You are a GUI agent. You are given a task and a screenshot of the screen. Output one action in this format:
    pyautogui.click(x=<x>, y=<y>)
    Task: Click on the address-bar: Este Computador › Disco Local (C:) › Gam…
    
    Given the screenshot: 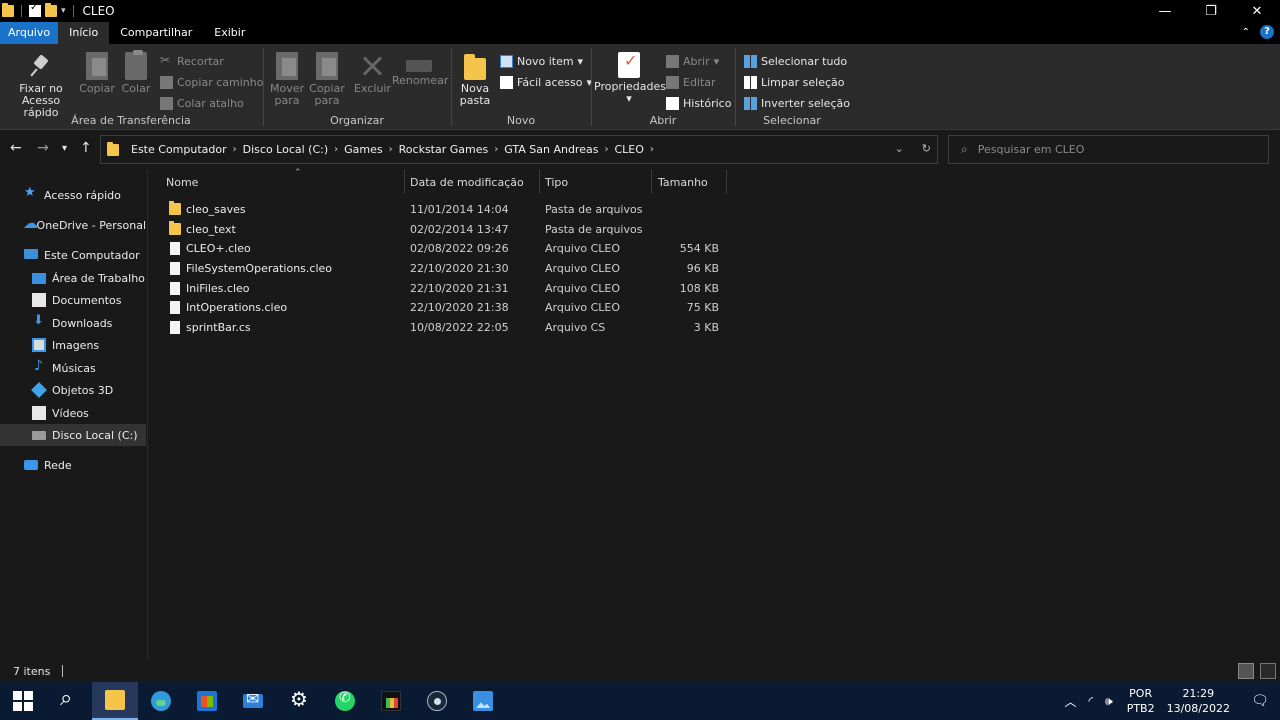 What is the action you would take?
    pyautogui.click(x=519, y=149)
    